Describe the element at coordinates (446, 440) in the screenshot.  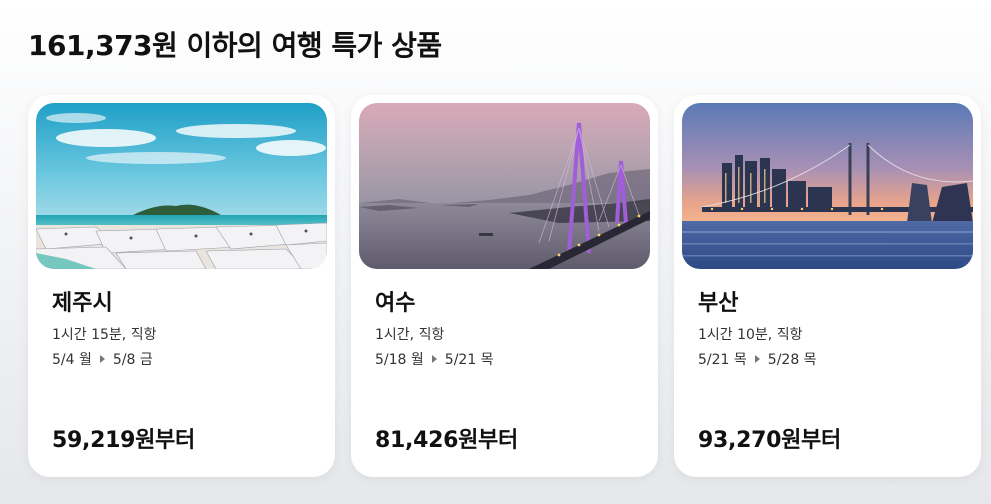
I see `price-from: 81,426원부터` at that location.